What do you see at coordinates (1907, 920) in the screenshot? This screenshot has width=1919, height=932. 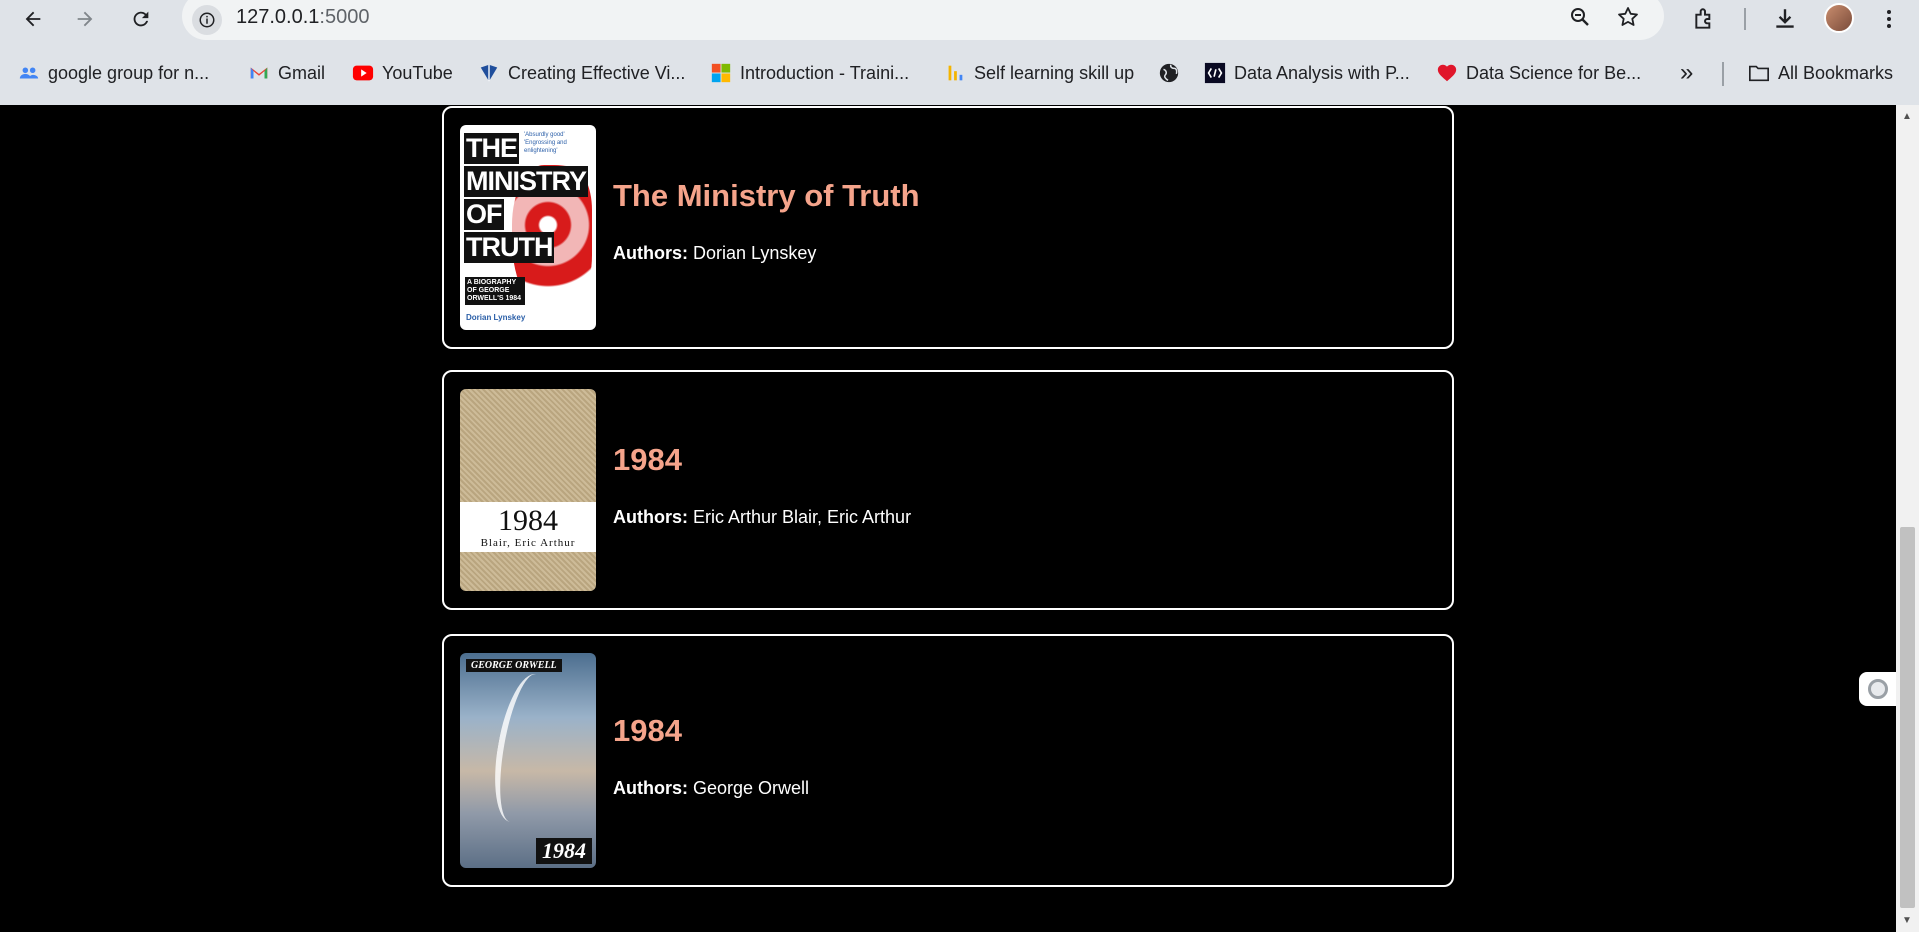 I see `scroll-down-arrow-icon: ▼` at bounding box center [1907, 920].